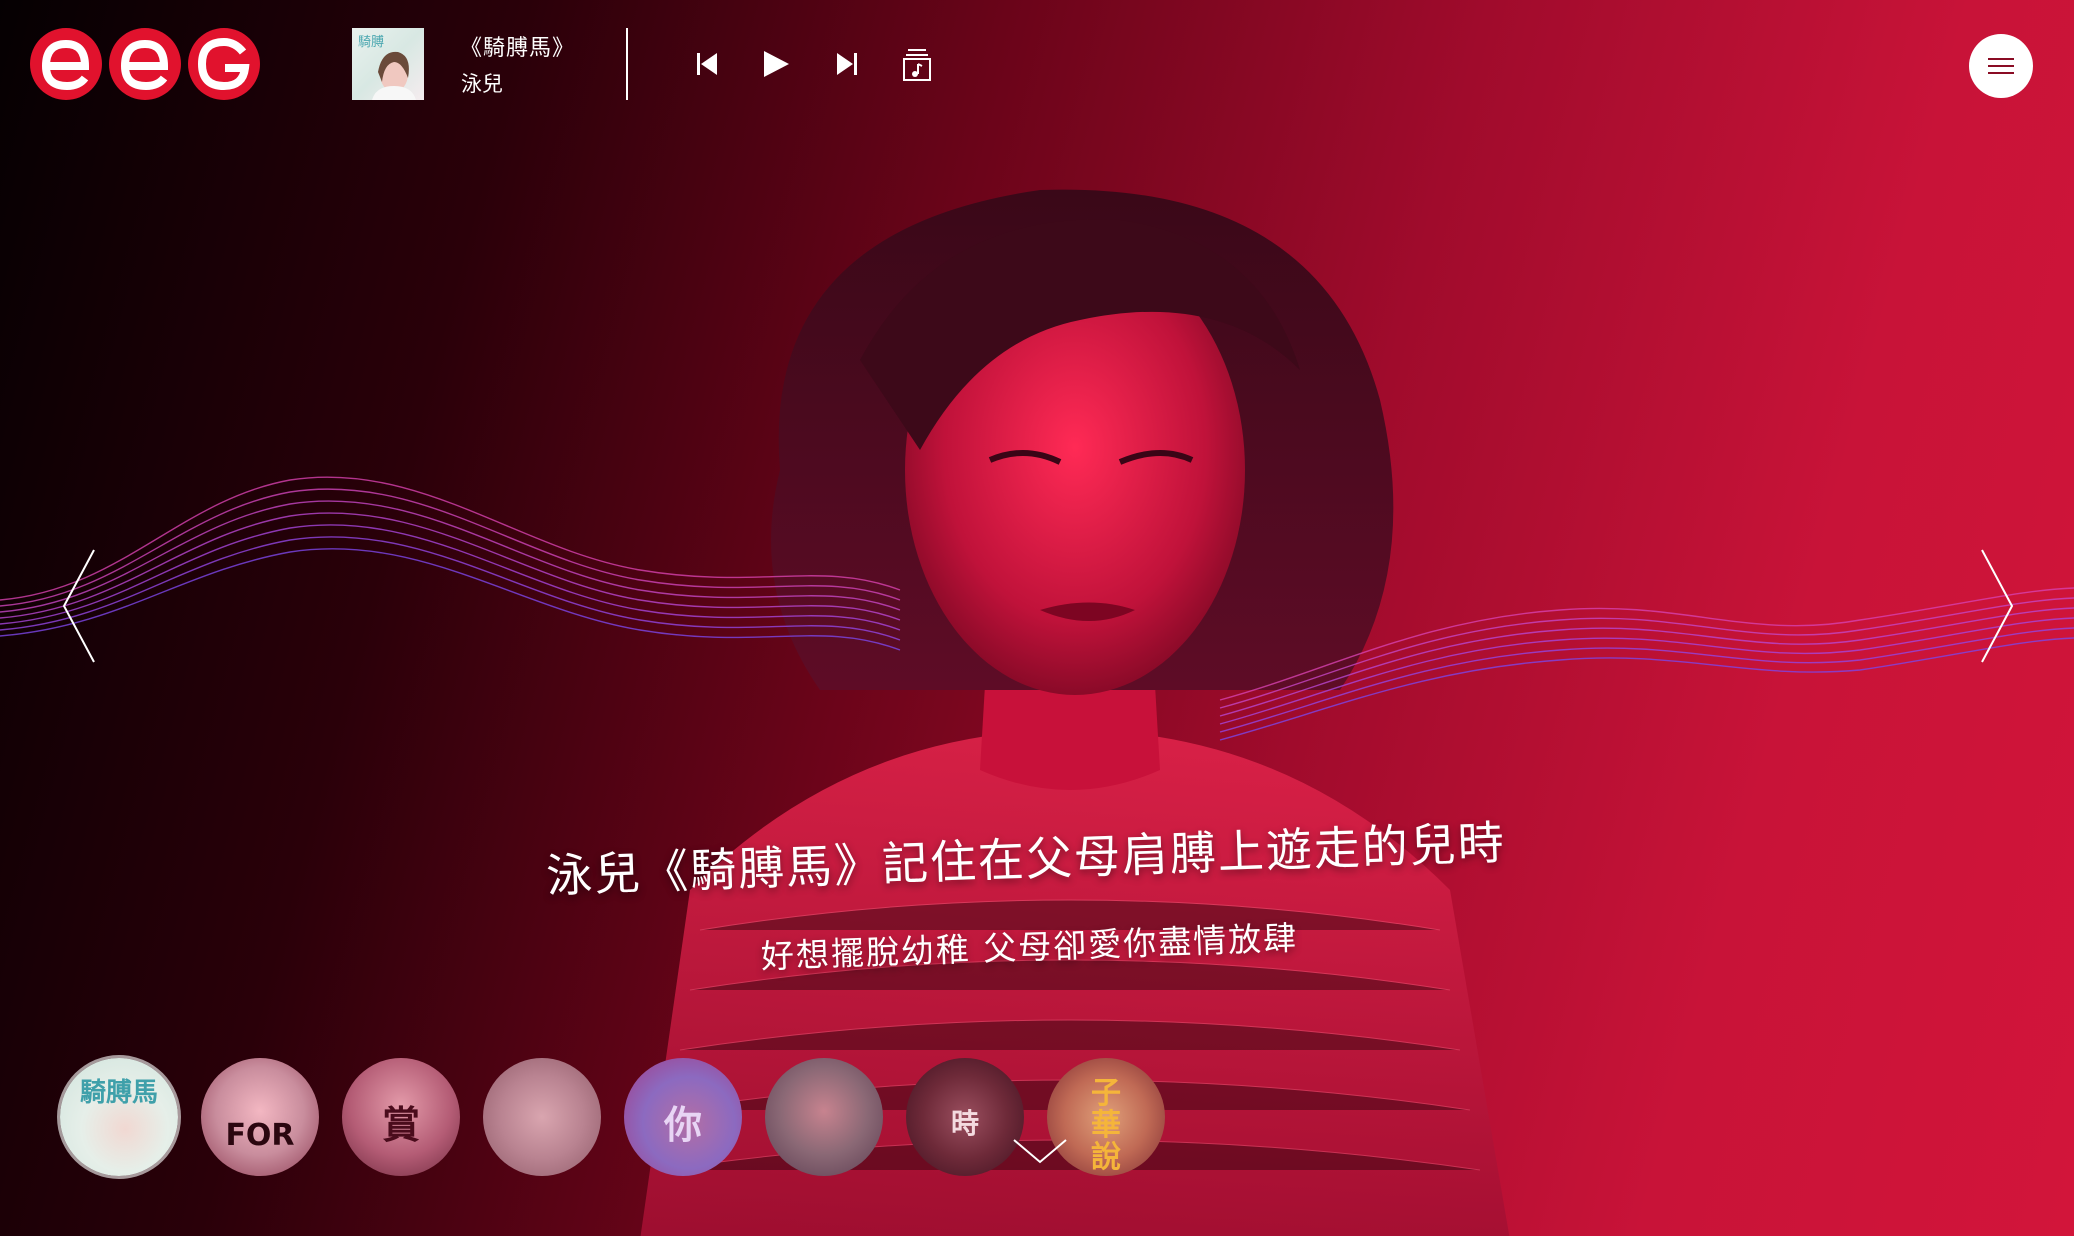  What do you see at coordinates (707, 64) in the screenshot?
I see `previous-icon` at bounding box center [707, 64].